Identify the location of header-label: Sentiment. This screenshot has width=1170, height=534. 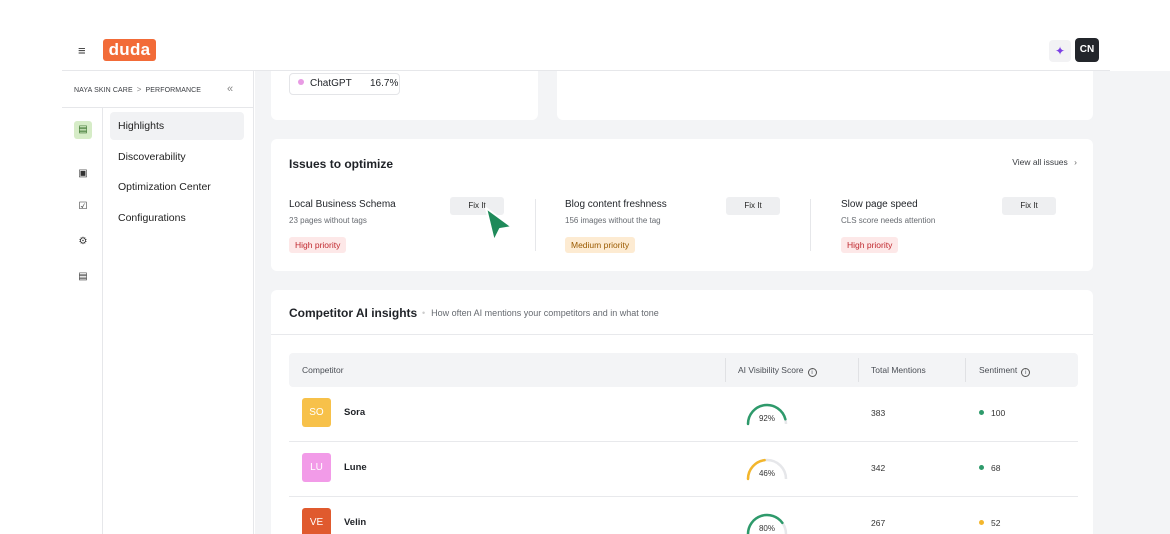
(998, 370).